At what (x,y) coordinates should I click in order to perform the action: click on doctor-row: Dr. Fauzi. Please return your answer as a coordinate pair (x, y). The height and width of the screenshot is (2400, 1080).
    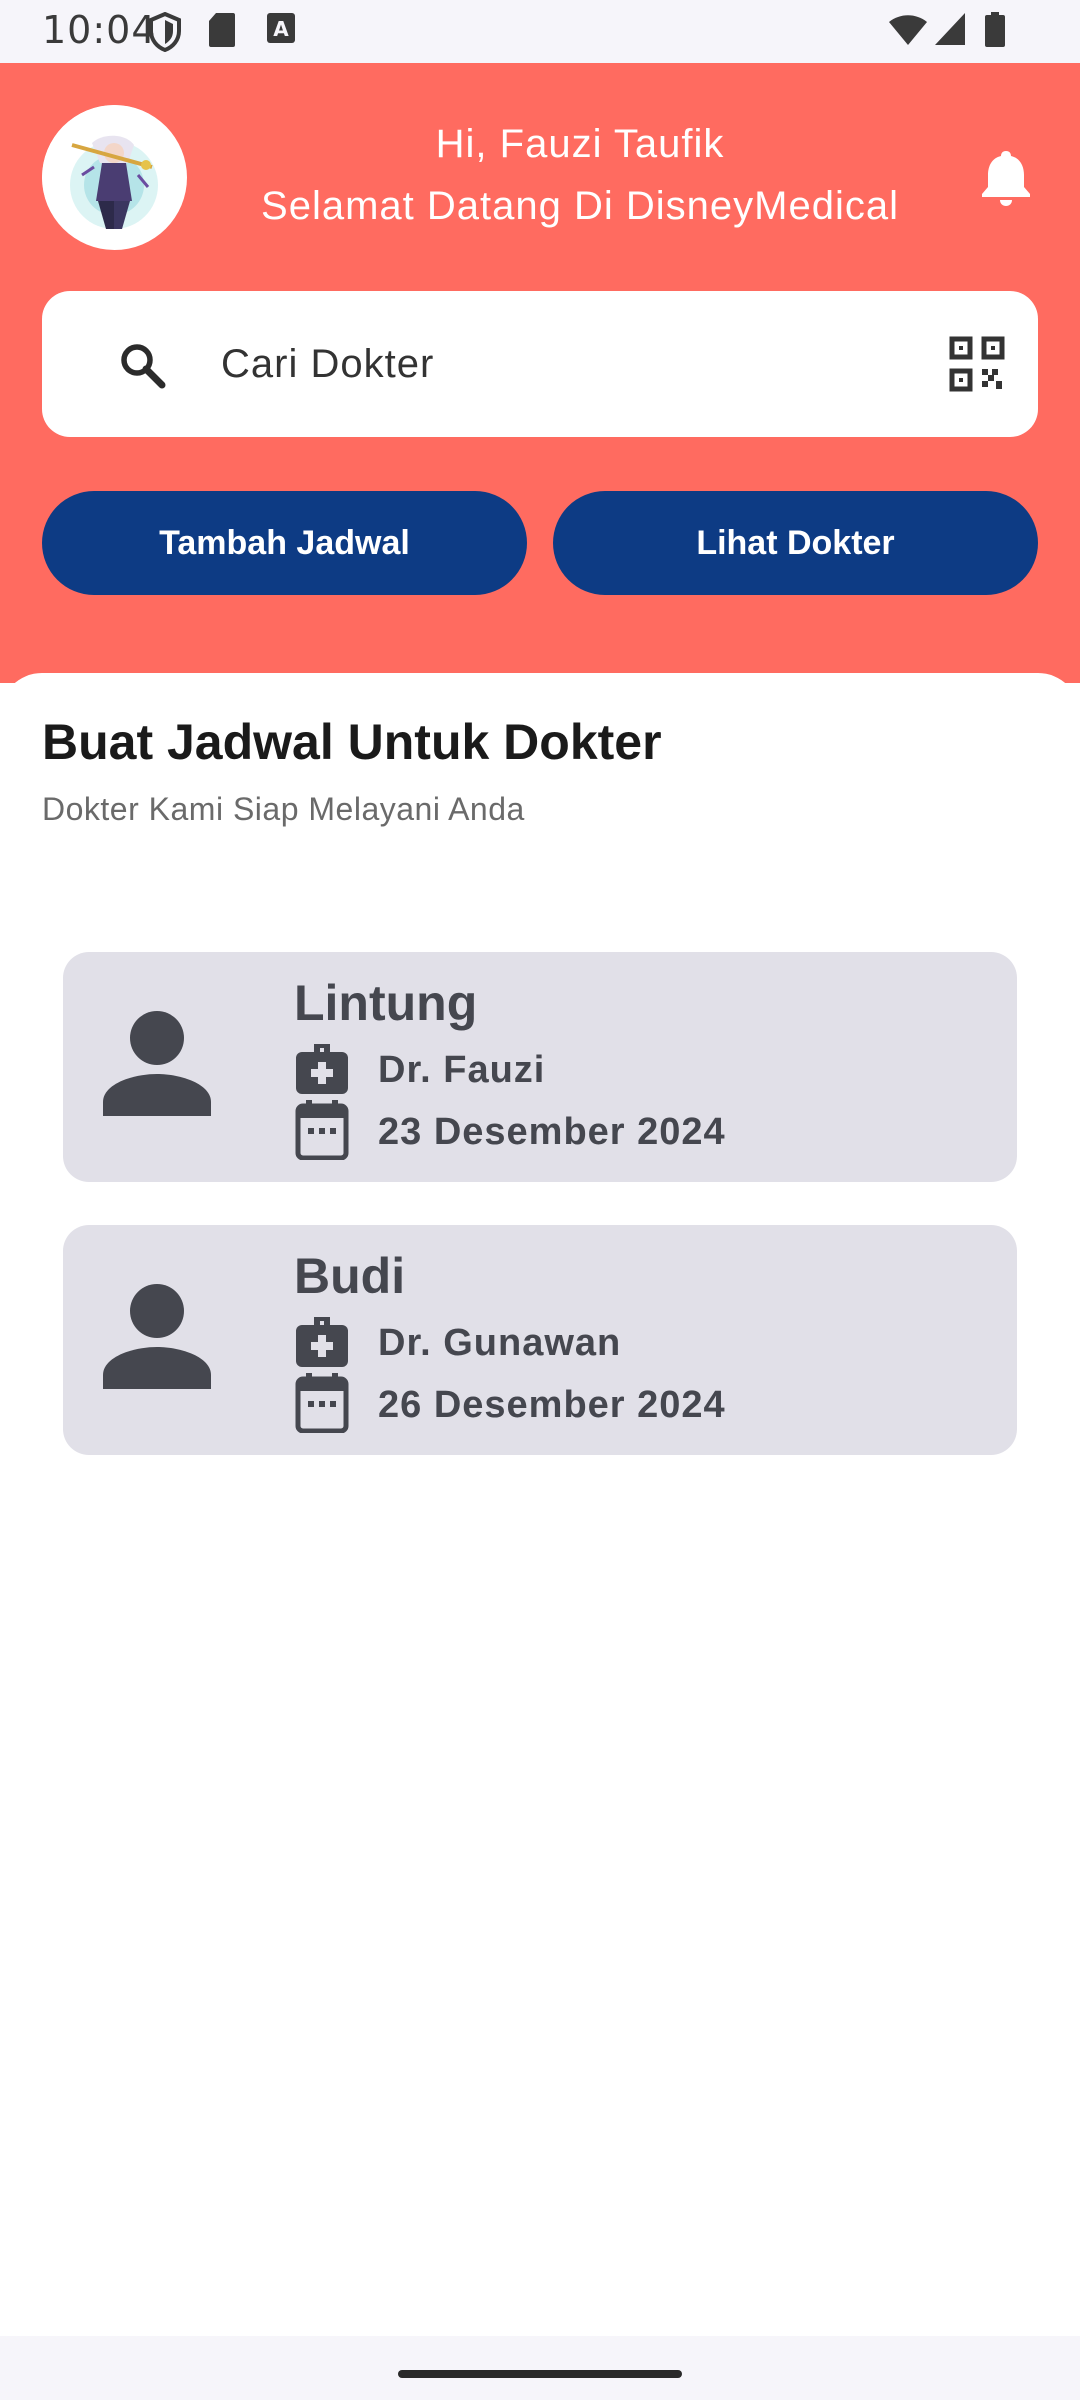
    Looking at the image, I should click on (419, 1070).